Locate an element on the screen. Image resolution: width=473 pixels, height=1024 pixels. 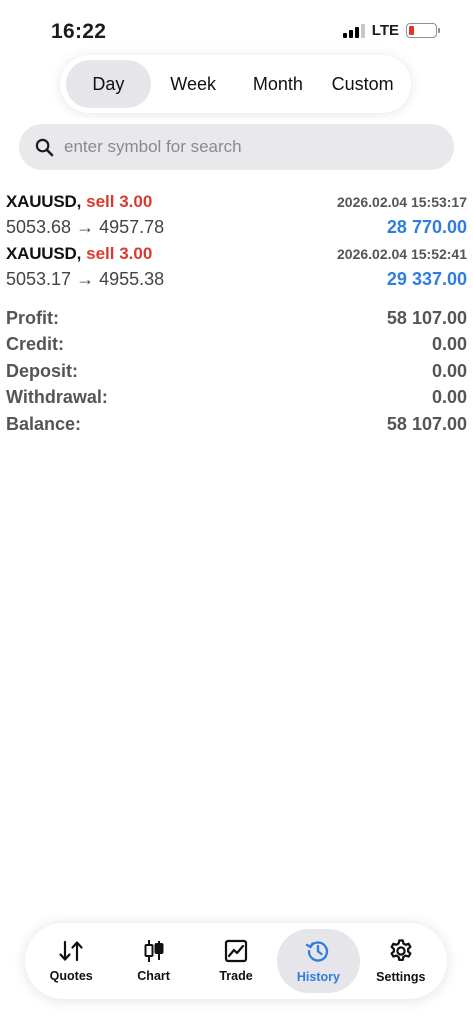
deal-datetime: 2026.02.04 15:53:17 is located at coordinates (402, 202).